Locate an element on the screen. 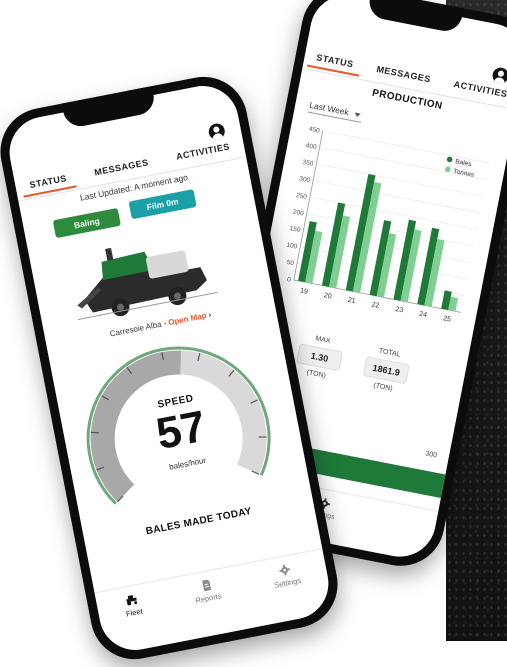 Image resolution: width=507 pixels, height=667 pixels. bottom-nav: Fleet Reports Settings is located at coordinates (214, 602).